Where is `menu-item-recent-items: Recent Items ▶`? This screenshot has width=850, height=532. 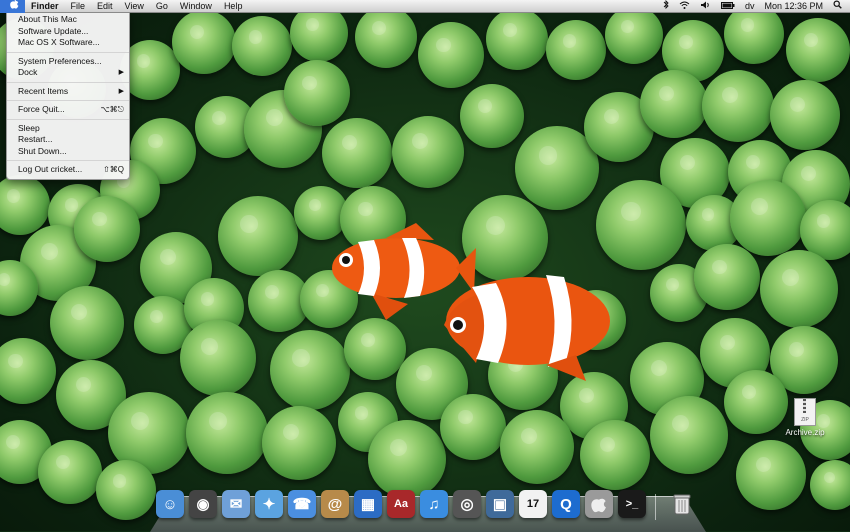 menu-item-recent-items: Recent Items ▶ is located at coordinates (68, 92).